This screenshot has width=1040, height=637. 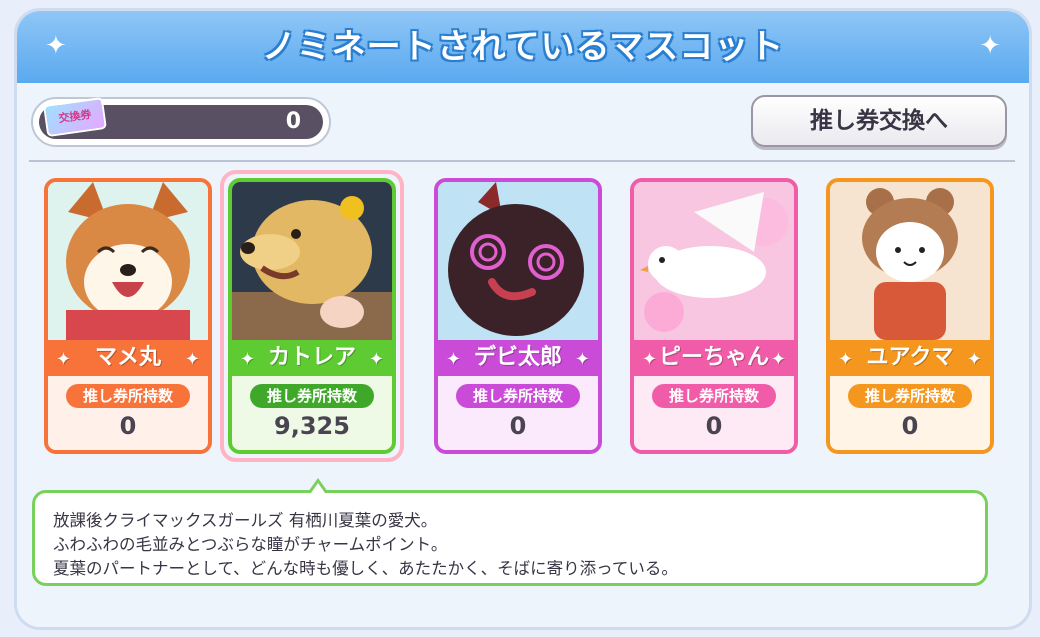 I want to click on mascot-card-mameмaru: ✦ マメ丸 ✦ 推し券所持数 0, so click(x=128, y=316).